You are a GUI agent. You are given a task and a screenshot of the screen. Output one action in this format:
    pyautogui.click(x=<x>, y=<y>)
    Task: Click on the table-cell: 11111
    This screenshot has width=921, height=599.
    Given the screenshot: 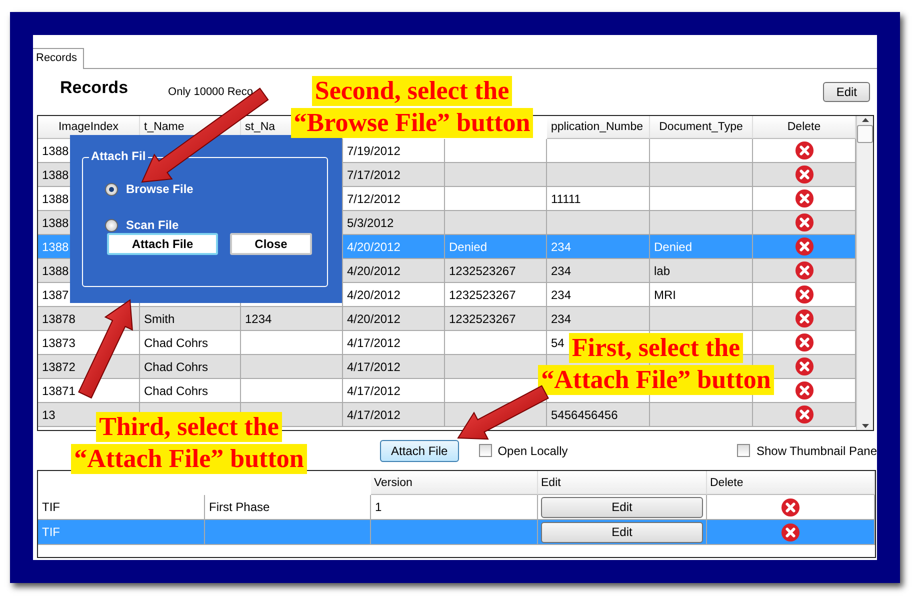 What is the action you would take?
    pyautogui.click(x=598, y=199)
    